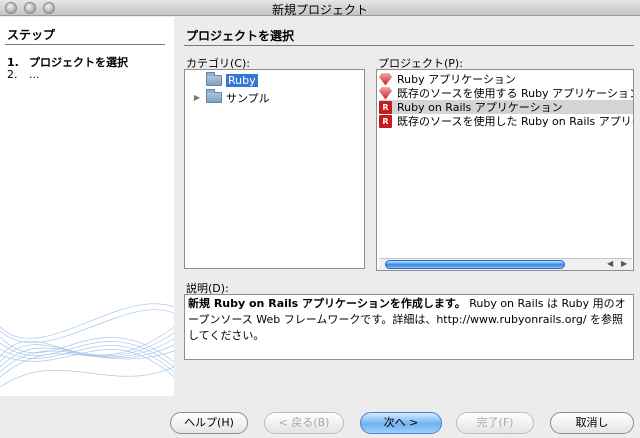 Image resolution: width=640 pixels, height=438 pixels. I want to click on scroll-right-icon: ▶, so click(624, 263).